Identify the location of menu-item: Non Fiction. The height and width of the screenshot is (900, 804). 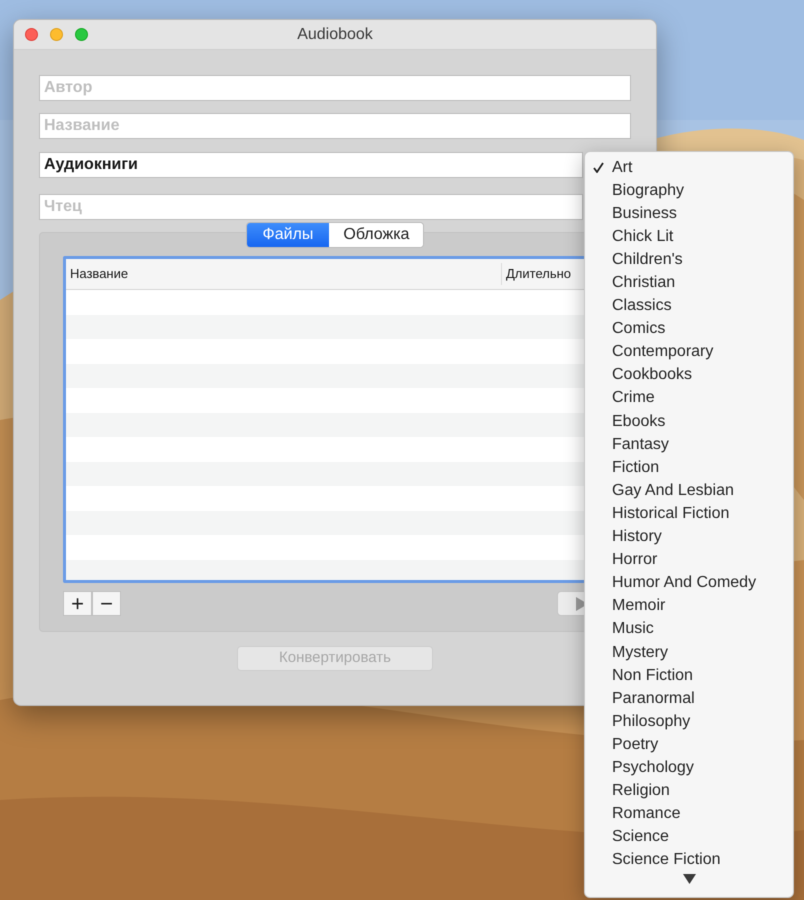
(689, 676).